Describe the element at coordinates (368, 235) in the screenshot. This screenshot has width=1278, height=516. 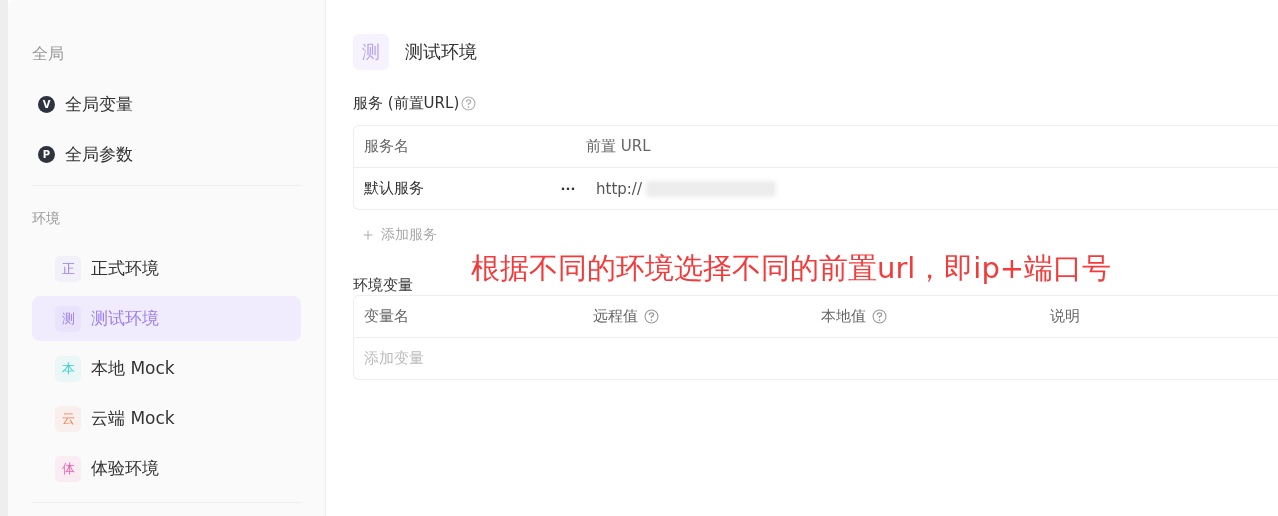
I see `plus-icon` at that location.